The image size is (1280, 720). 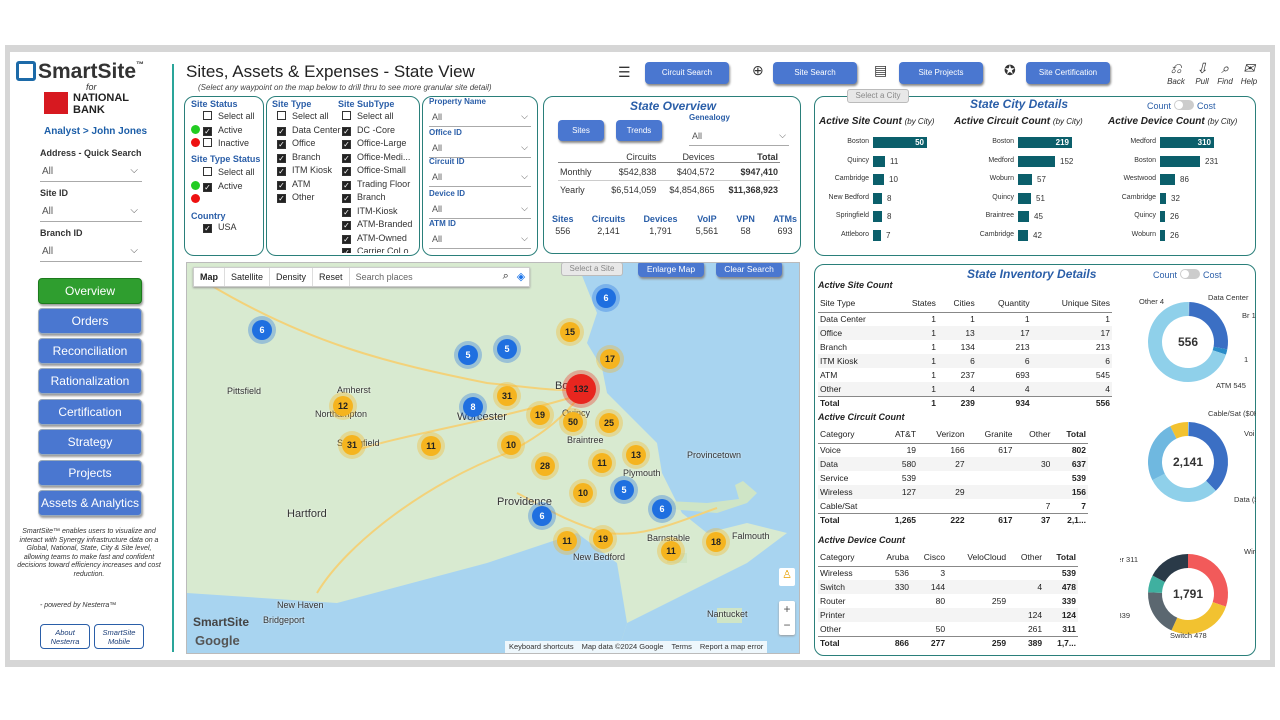 What do you see at coordinates (377, 212) in the screenshot?
I see `site-subtype-item: ✓ ITM-Kiosk` at bounding box center [377, 212].